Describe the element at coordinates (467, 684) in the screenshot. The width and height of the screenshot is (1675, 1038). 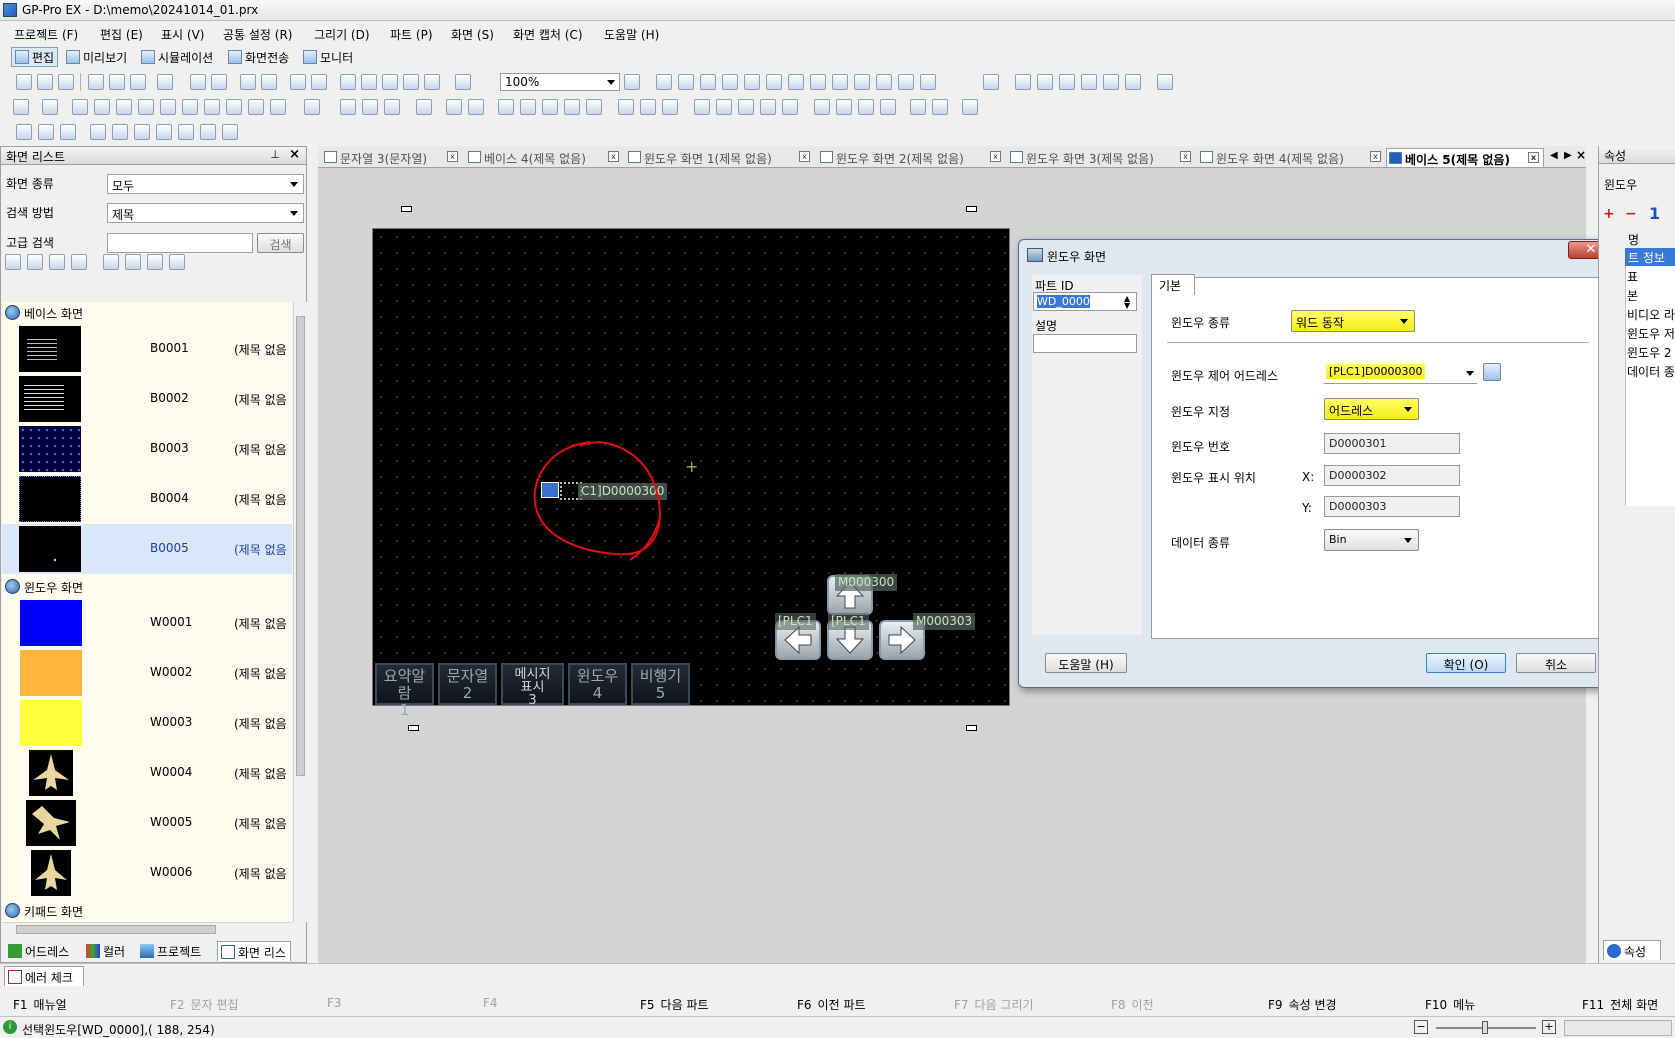
I see `screen-switch-button-2: 문자열 2` at that location.